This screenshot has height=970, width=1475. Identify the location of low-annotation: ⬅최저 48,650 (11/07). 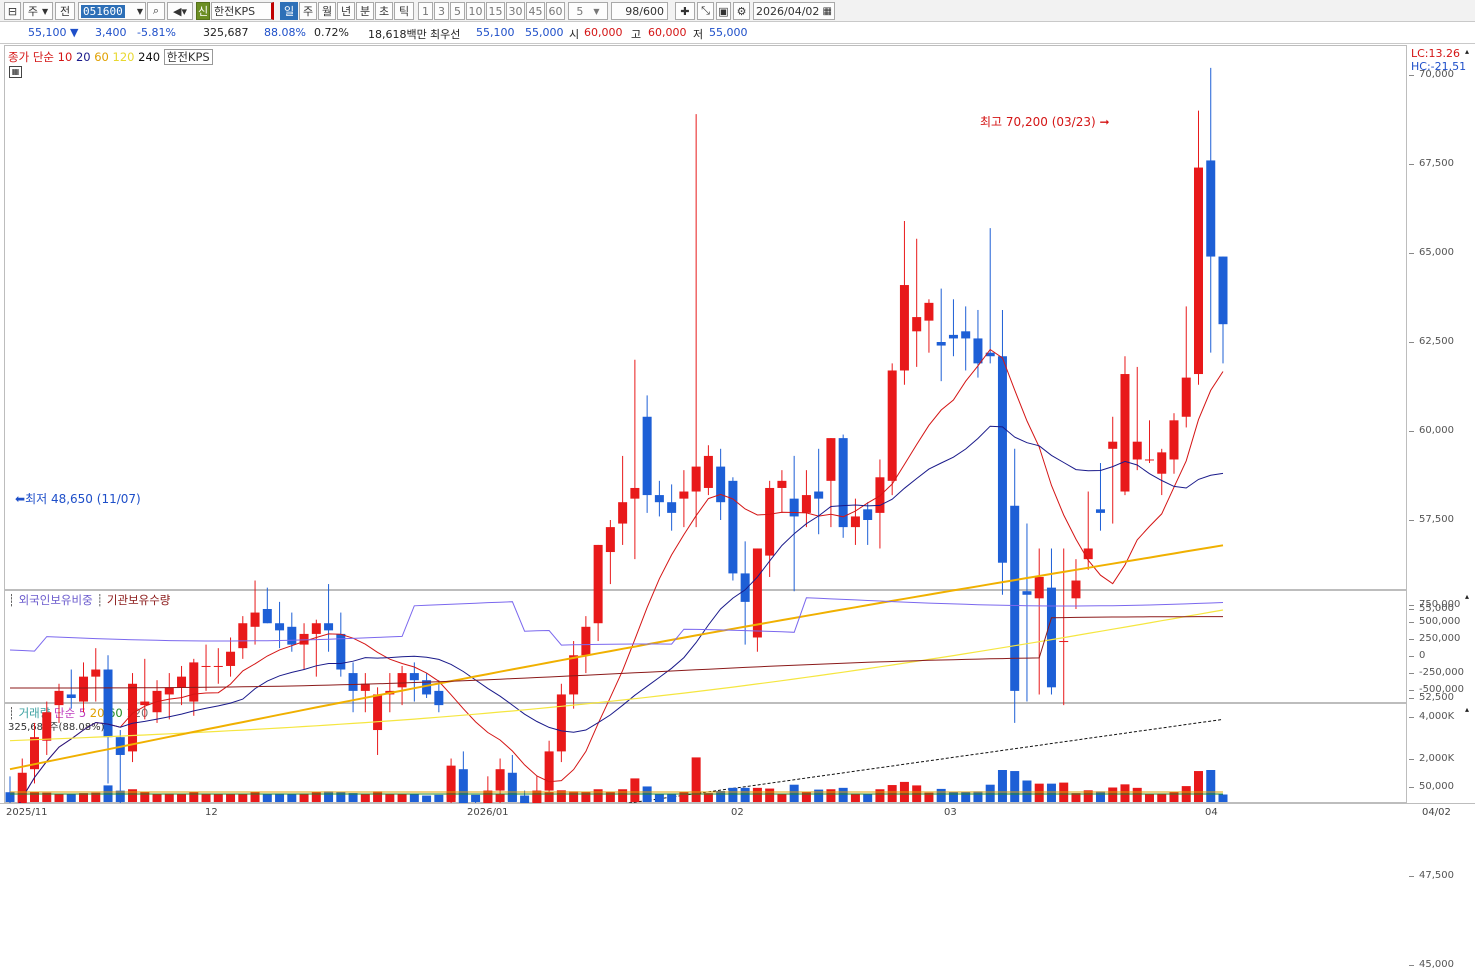
(78, 498).